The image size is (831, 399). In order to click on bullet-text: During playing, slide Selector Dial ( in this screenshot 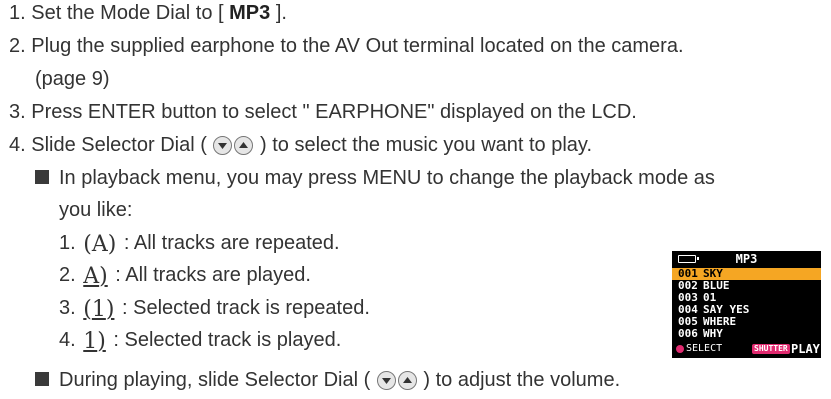, I will do `click(215, 380)`.